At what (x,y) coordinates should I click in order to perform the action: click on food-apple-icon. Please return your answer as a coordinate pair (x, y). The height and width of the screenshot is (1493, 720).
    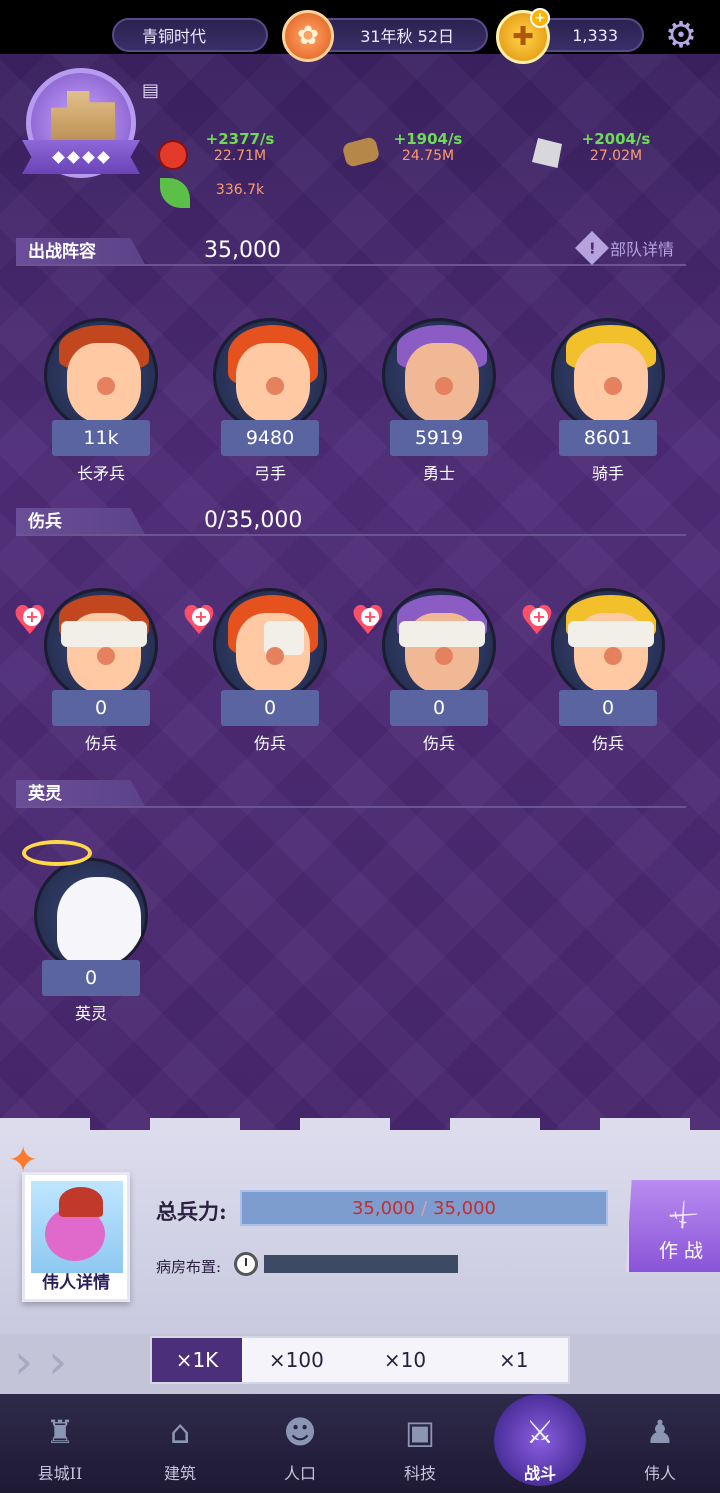
    Looking at the image, I should click on (173, 155).